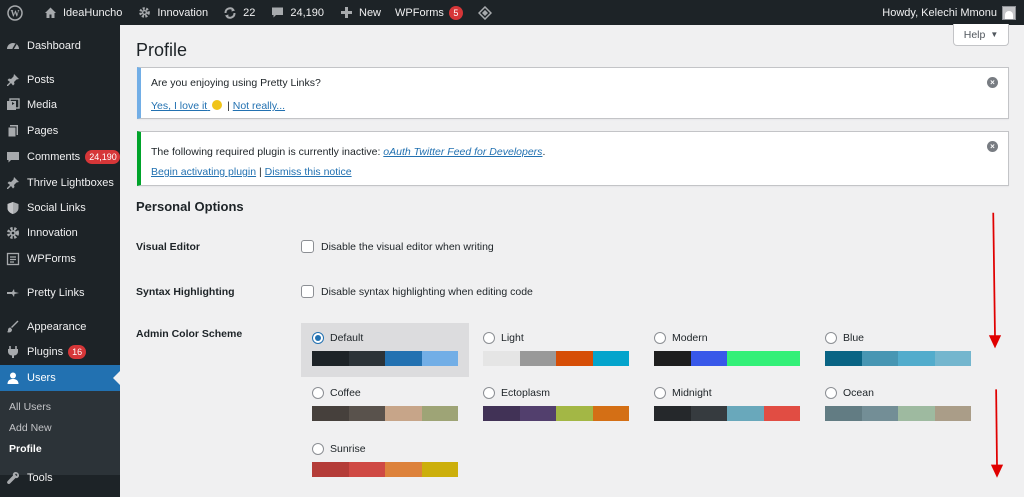 This screenshot has height=497, width=1024. I want to click on scheme-name: Coffee, so click(345, 393).